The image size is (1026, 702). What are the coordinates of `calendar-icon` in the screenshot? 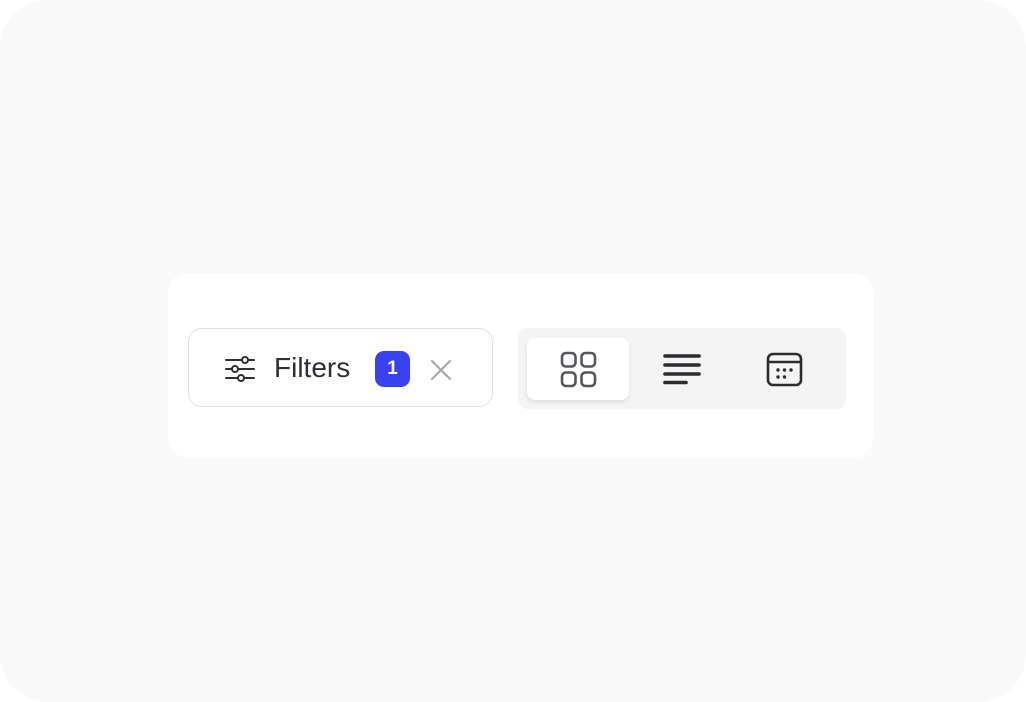 It's located at (784, 369).